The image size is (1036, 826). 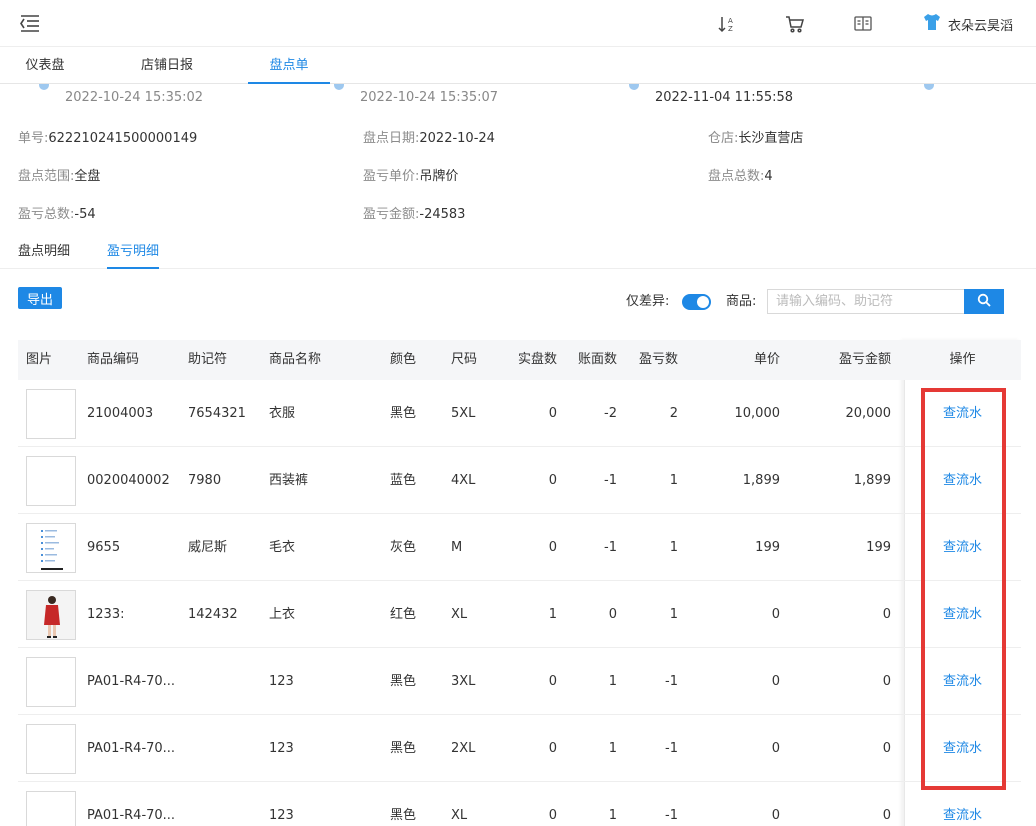 What do you see at coordinates (459, 614) in the screenshot?
I see `cell-size: XL` at bounding box center [459, 614].